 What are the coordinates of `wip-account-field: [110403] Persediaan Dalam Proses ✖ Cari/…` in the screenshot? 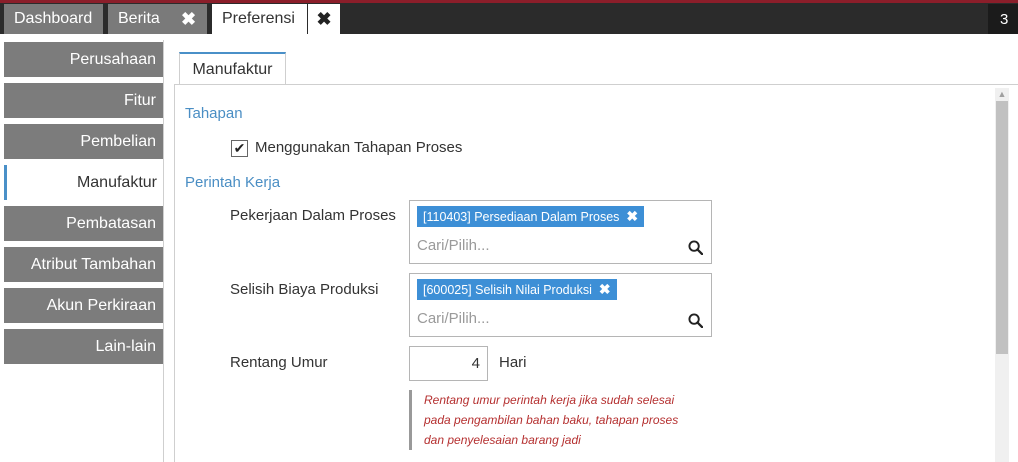 It's located at (560, 232).